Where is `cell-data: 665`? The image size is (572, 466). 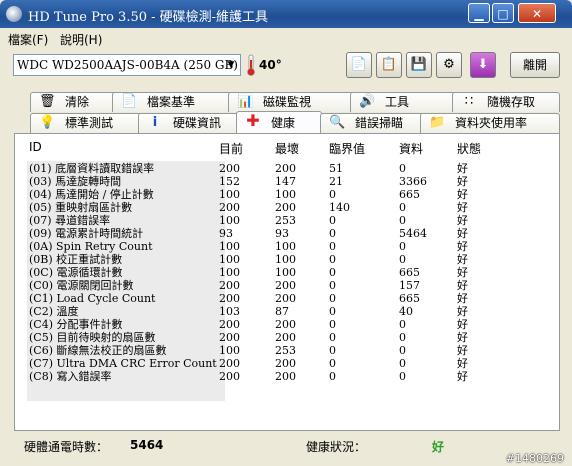 cell-data: 665 is located at coordinates (409, 194).